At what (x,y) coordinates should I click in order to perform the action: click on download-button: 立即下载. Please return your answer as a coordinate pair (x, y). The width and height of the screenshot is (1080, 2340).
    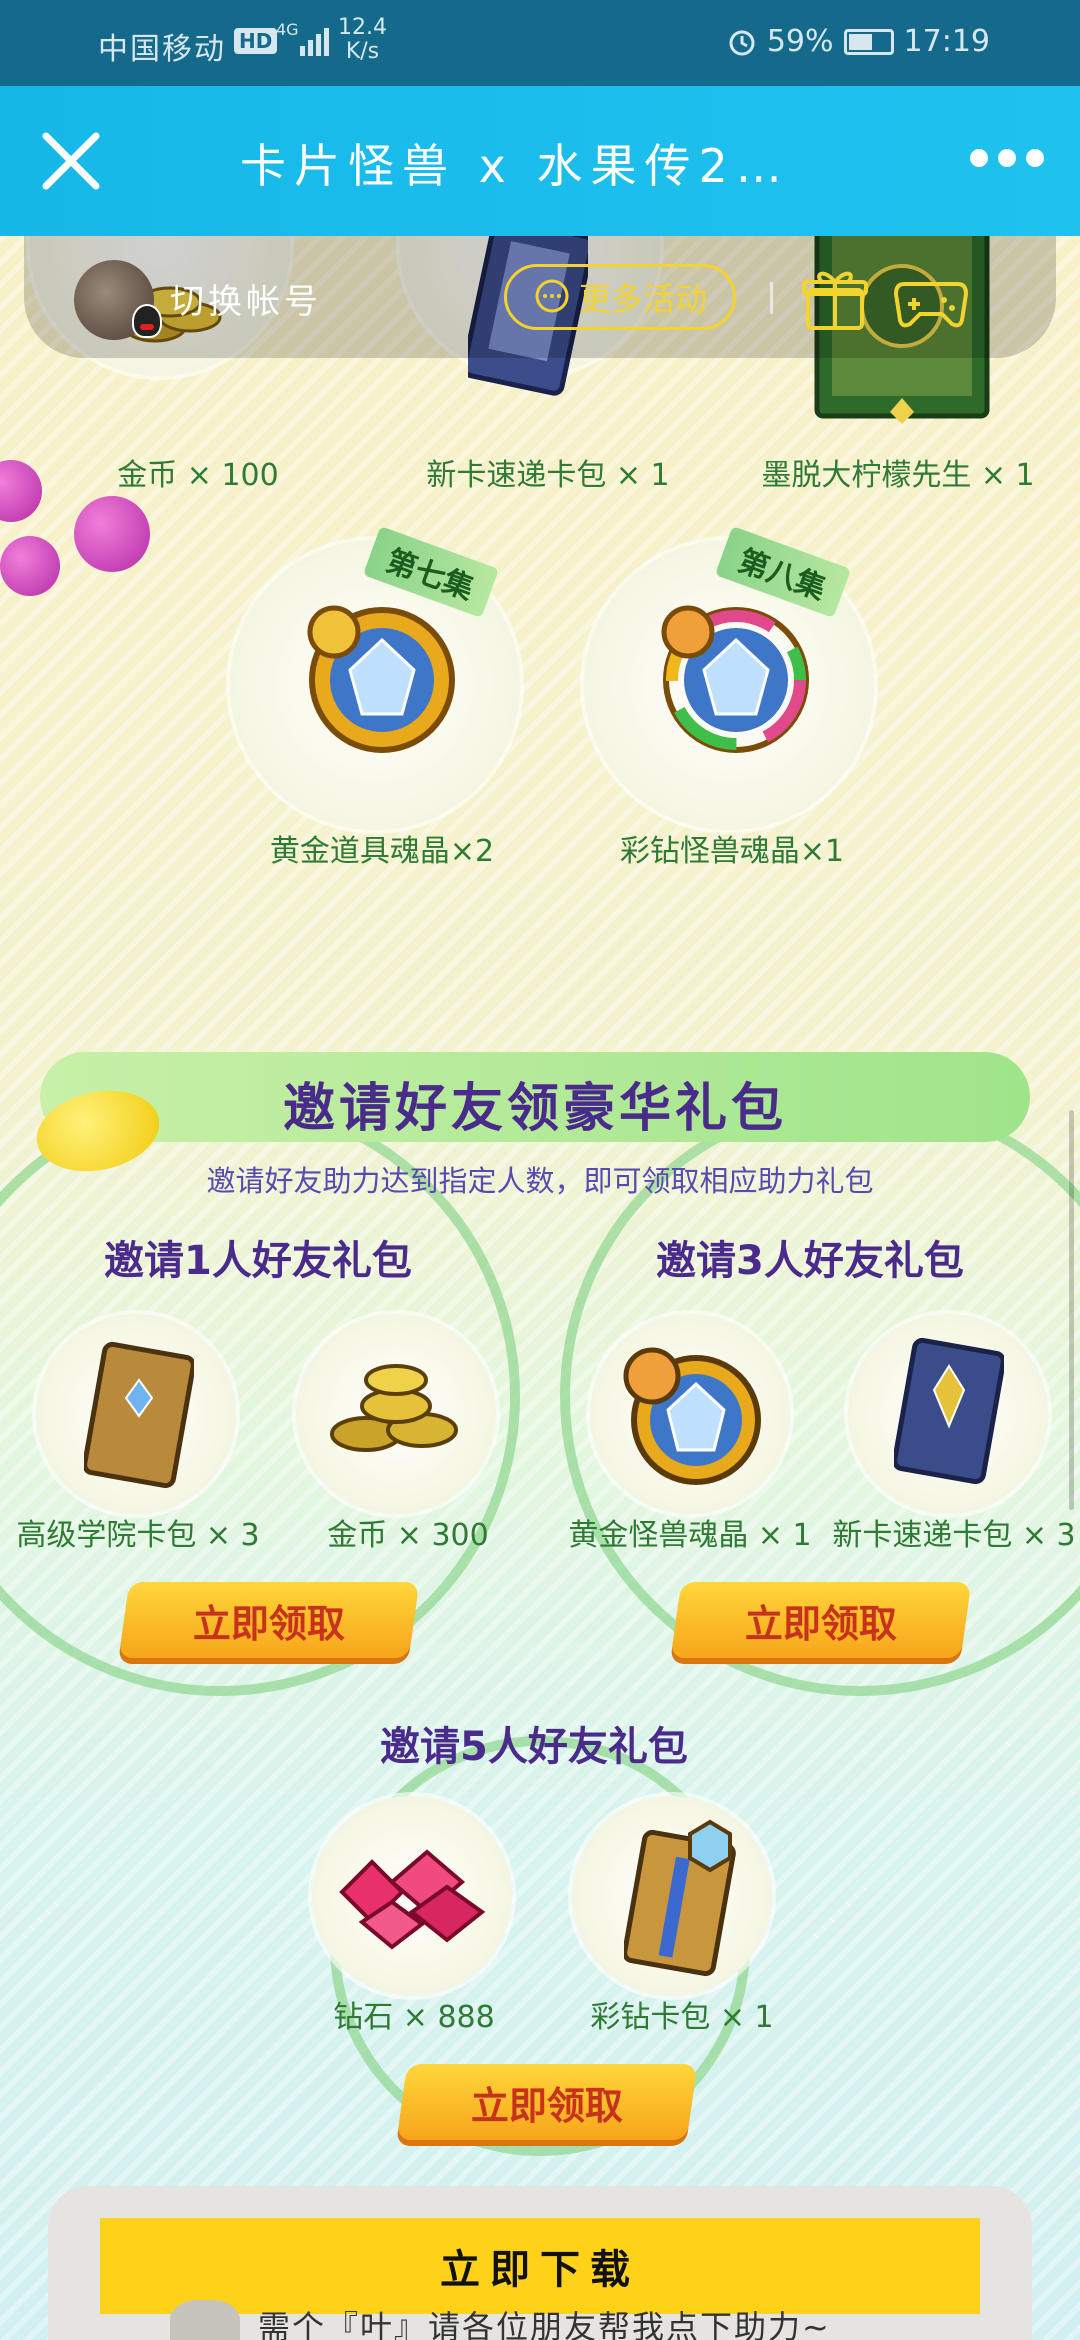
    Looking at the image, I should click on (540, 2266).